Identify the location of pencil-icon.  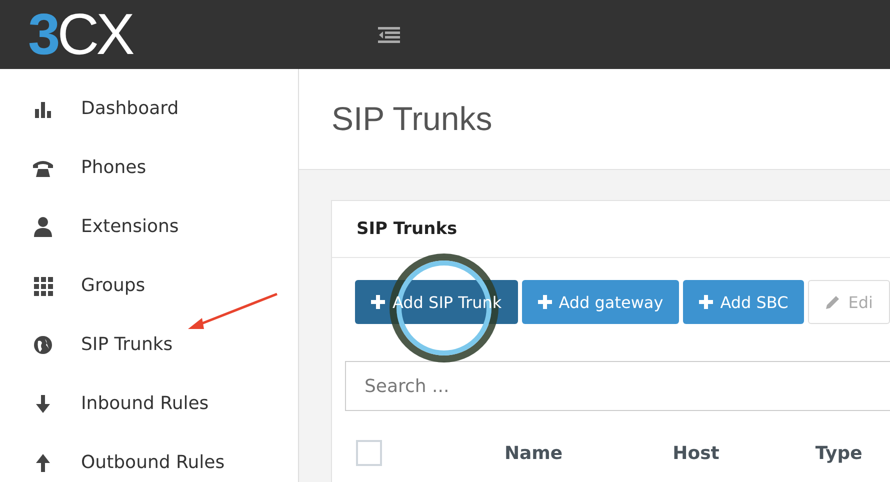
(833, 302).